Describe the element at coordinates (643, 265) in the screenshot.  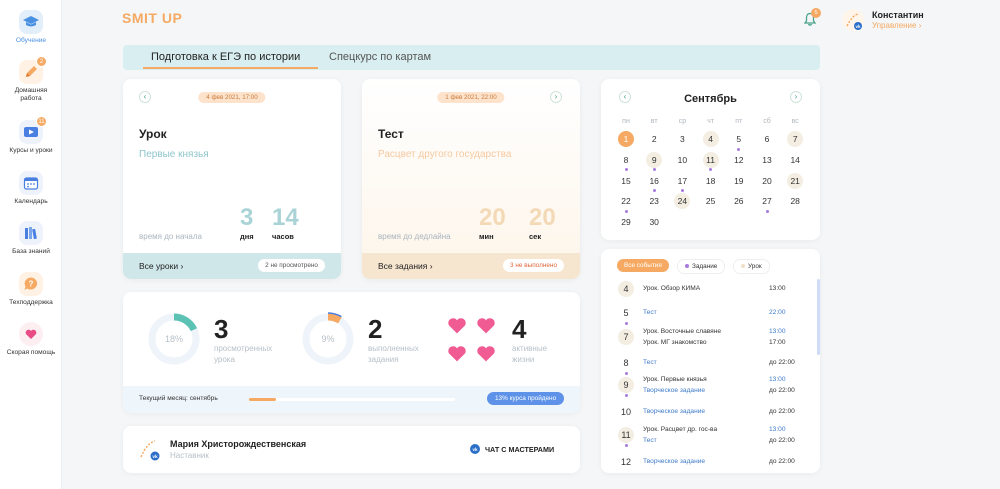
I see `filter-all-events: Все события` at that location.